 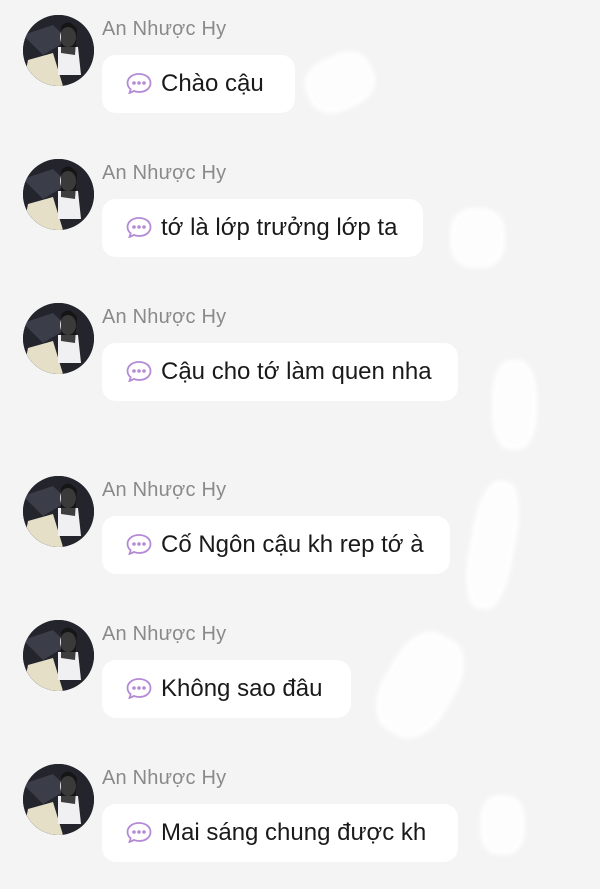 I want to click on message-text: Mai sáng chung được kh, so click(x=294, y=832).